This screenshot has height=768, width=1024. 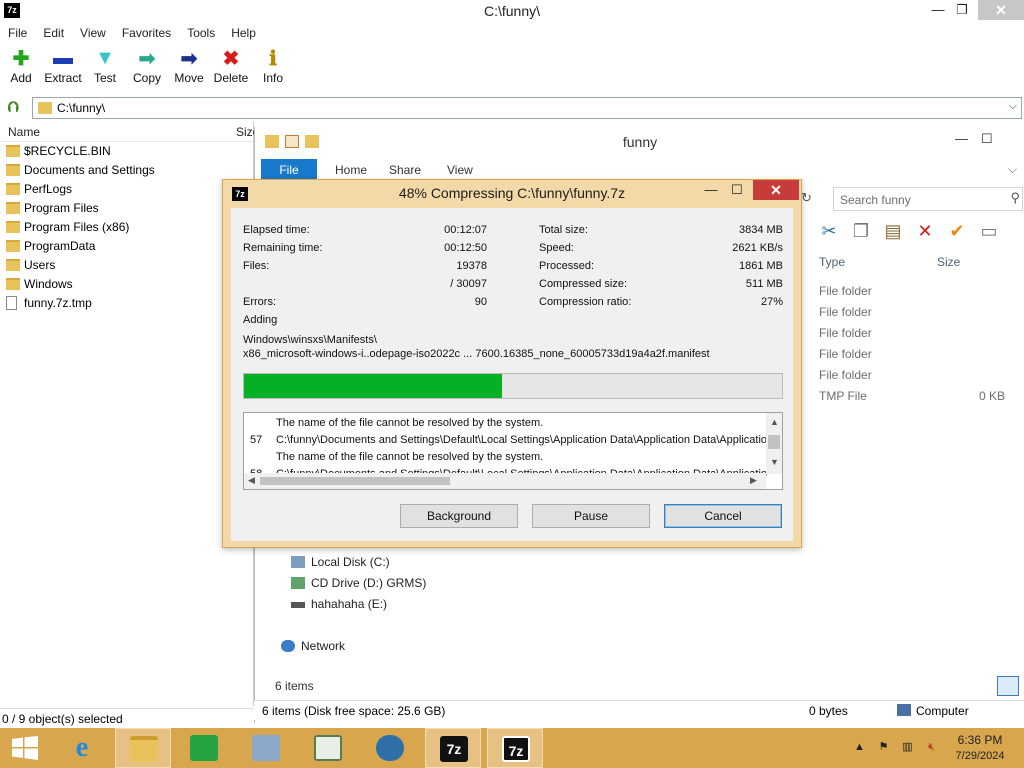 I want to click on list-item: PerfLogs, so click(x=126, y=189).